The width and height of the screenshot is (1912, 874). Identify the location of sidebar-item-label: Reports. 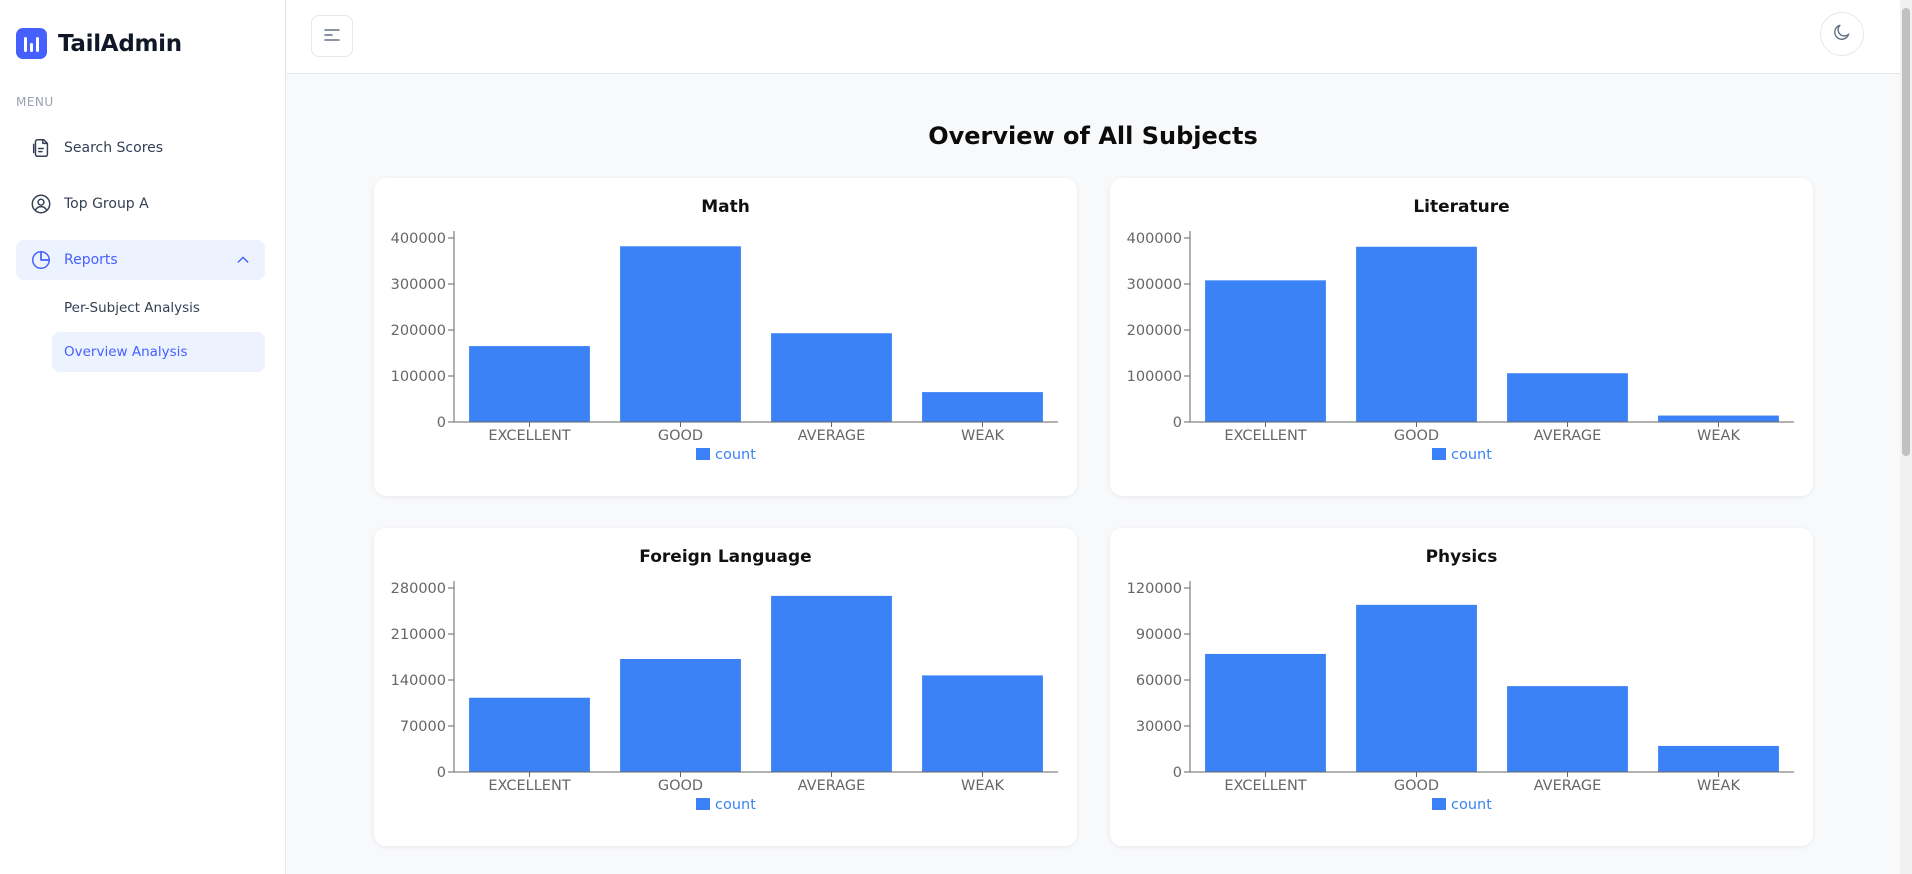
(91, 260).